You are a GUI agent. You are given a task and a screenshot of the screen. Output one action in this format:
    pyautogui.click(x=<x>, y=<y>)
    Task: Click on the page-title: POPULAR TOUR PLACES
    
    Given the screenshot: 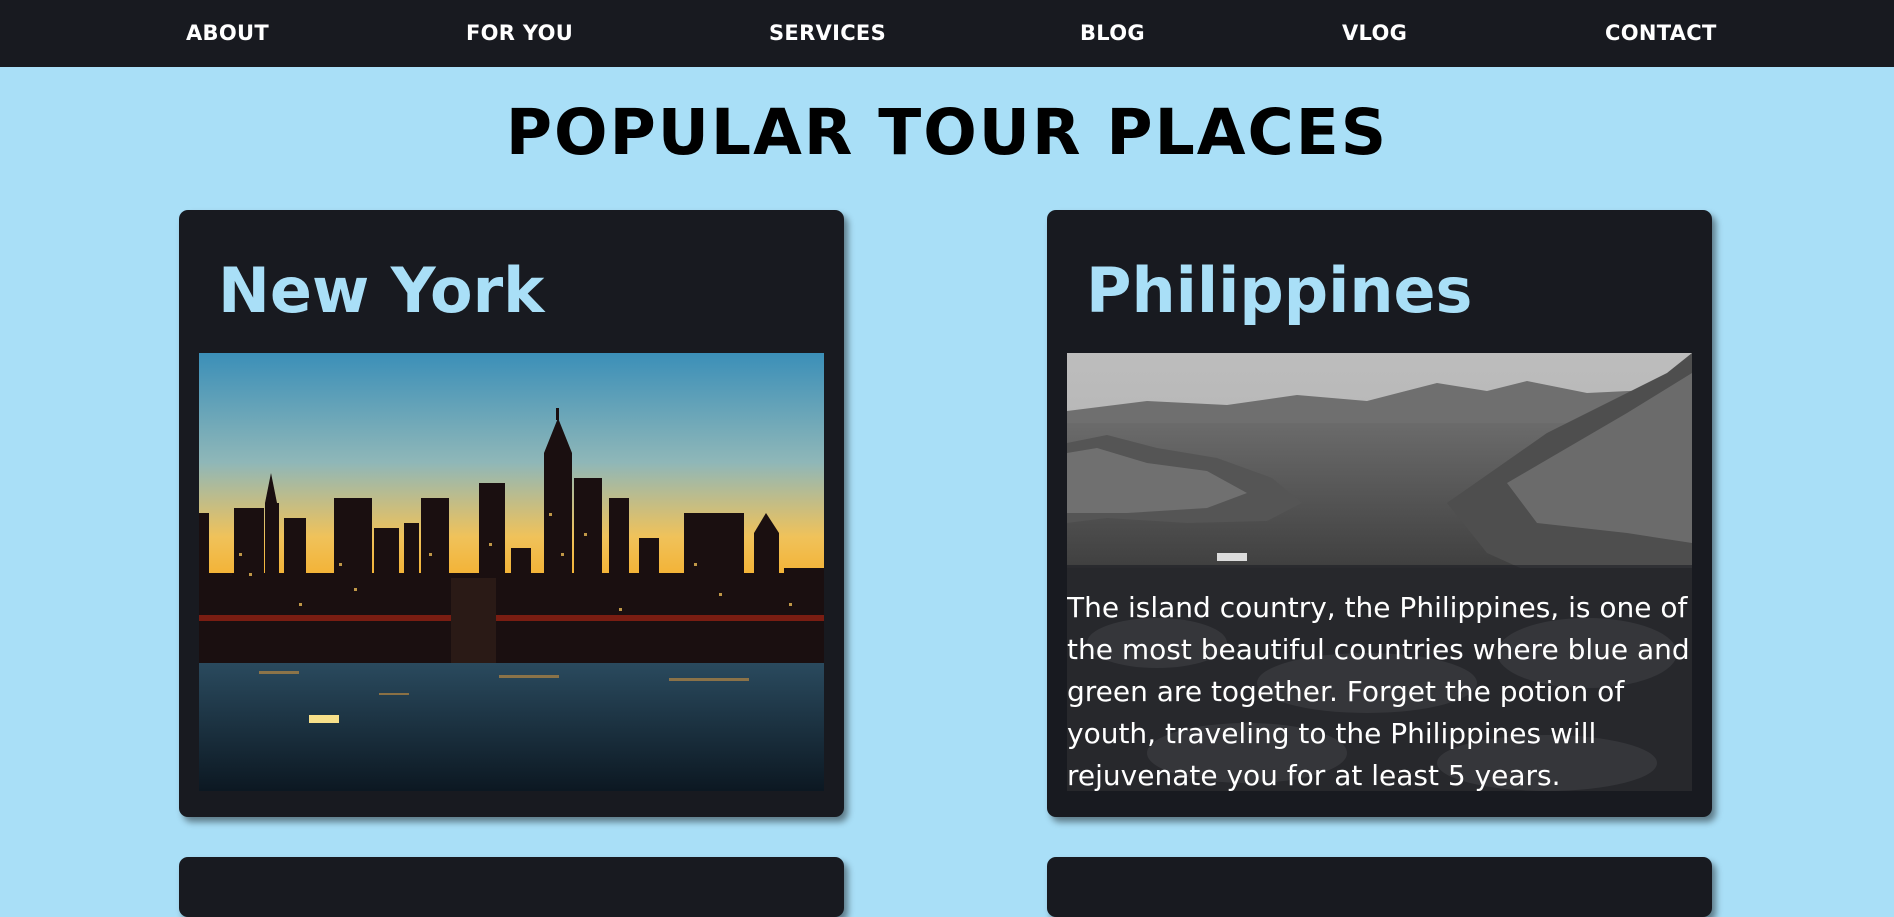 What is the action you would take?
    pyautogui.click(x=947, y=132)
    